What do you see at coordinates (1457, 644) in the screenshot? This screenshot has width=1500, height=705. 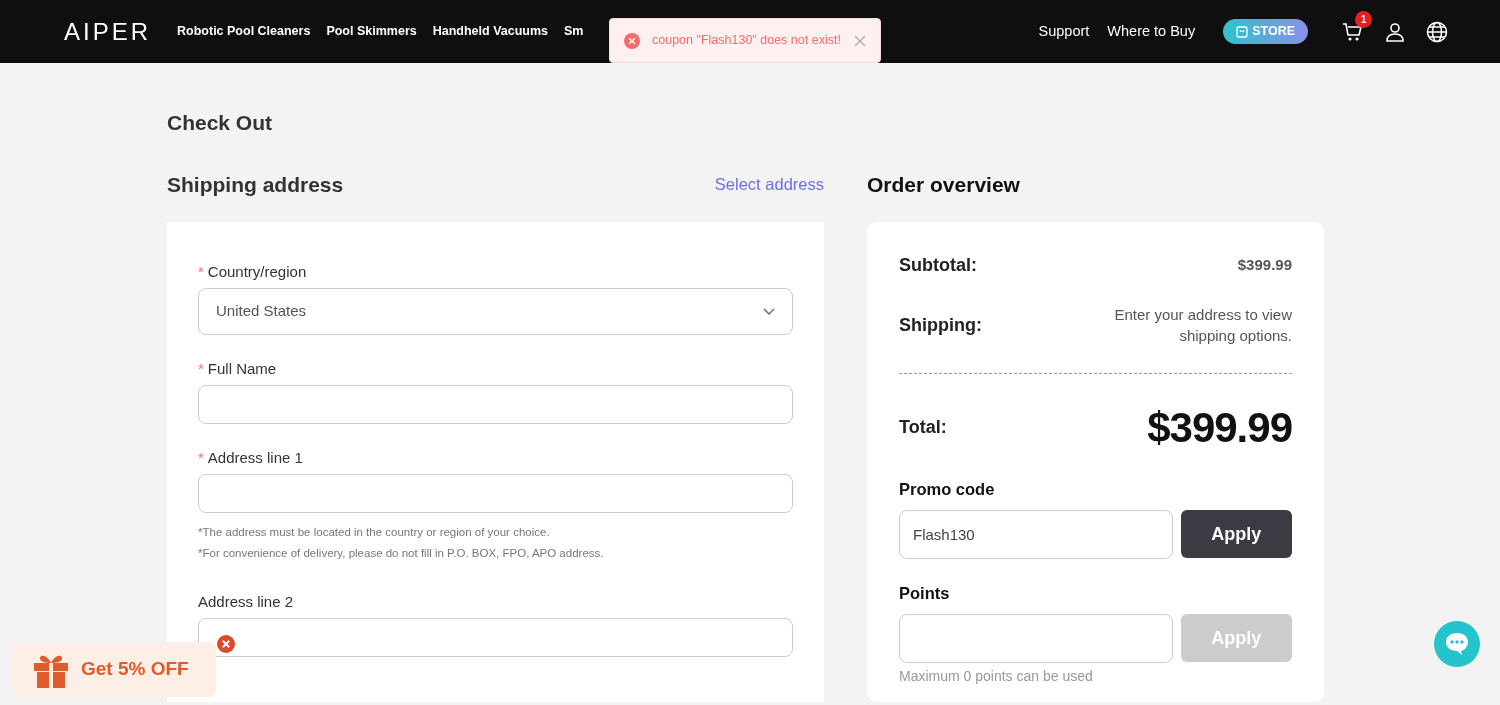 I see `chat-icon` at bounding box center [1457, 644].